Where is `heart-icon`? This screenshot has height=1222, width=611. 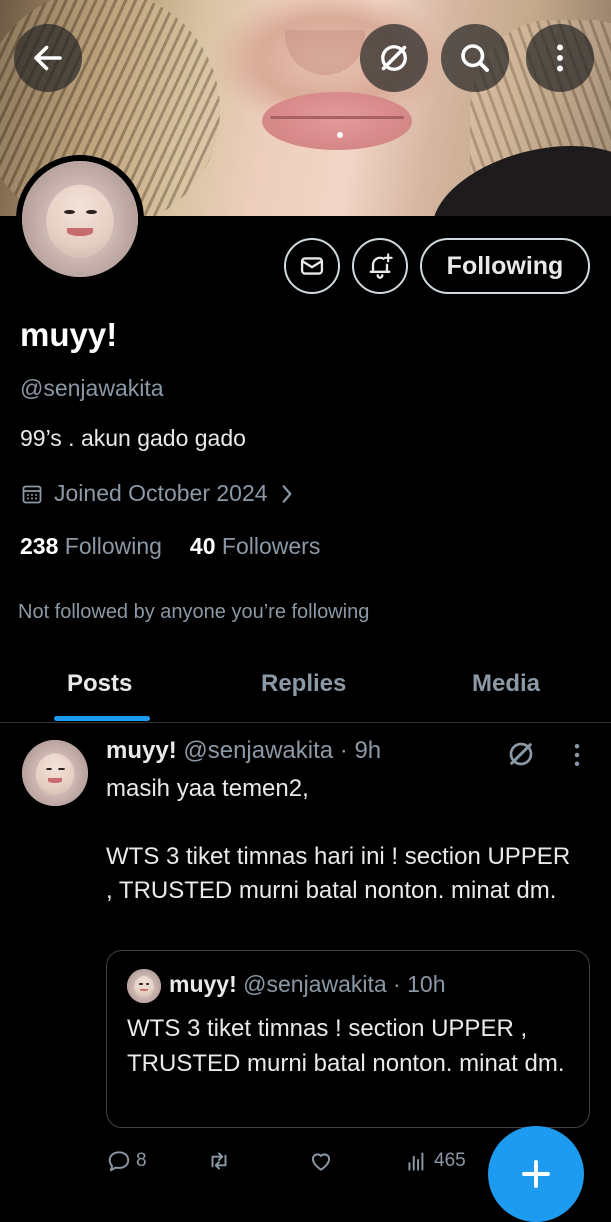 heart-icon is located at coordinates (321, 1162).